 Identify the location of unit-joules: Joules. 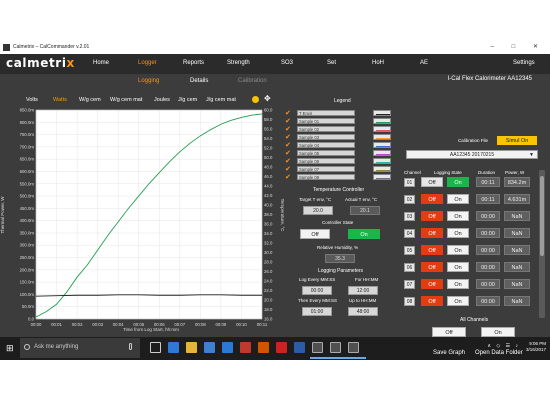
(162, 100).